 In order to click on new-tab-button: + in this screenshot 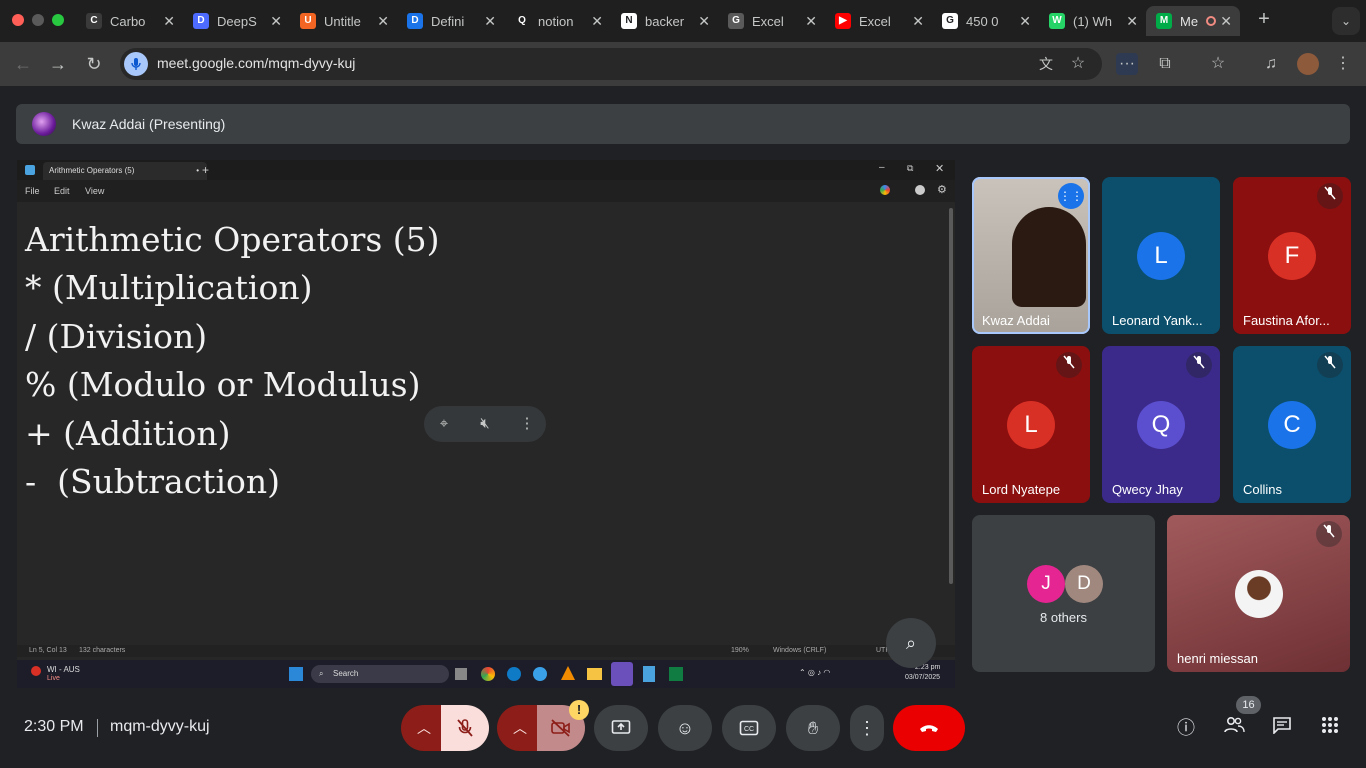, I will do `click(1264, 20)`.